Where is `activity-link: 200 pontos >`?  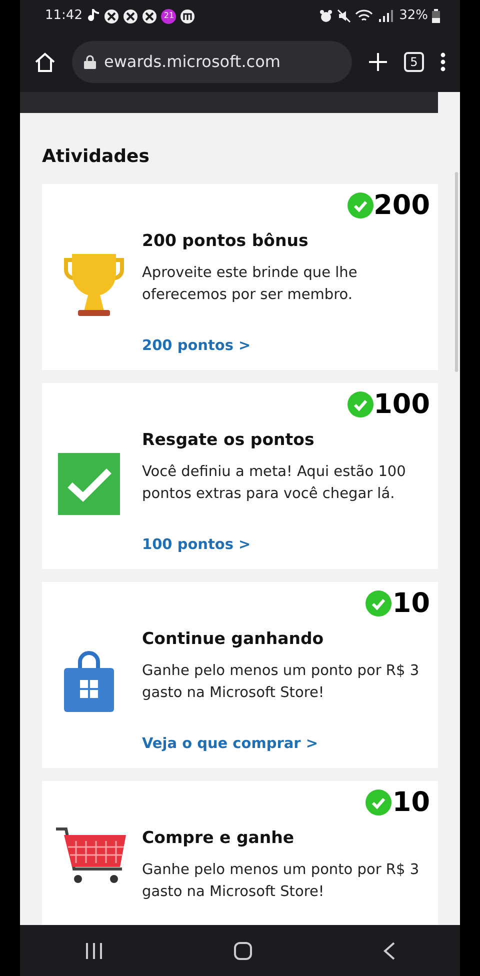 activity-link: 200 pontos > is located at coordinates (196, 347).